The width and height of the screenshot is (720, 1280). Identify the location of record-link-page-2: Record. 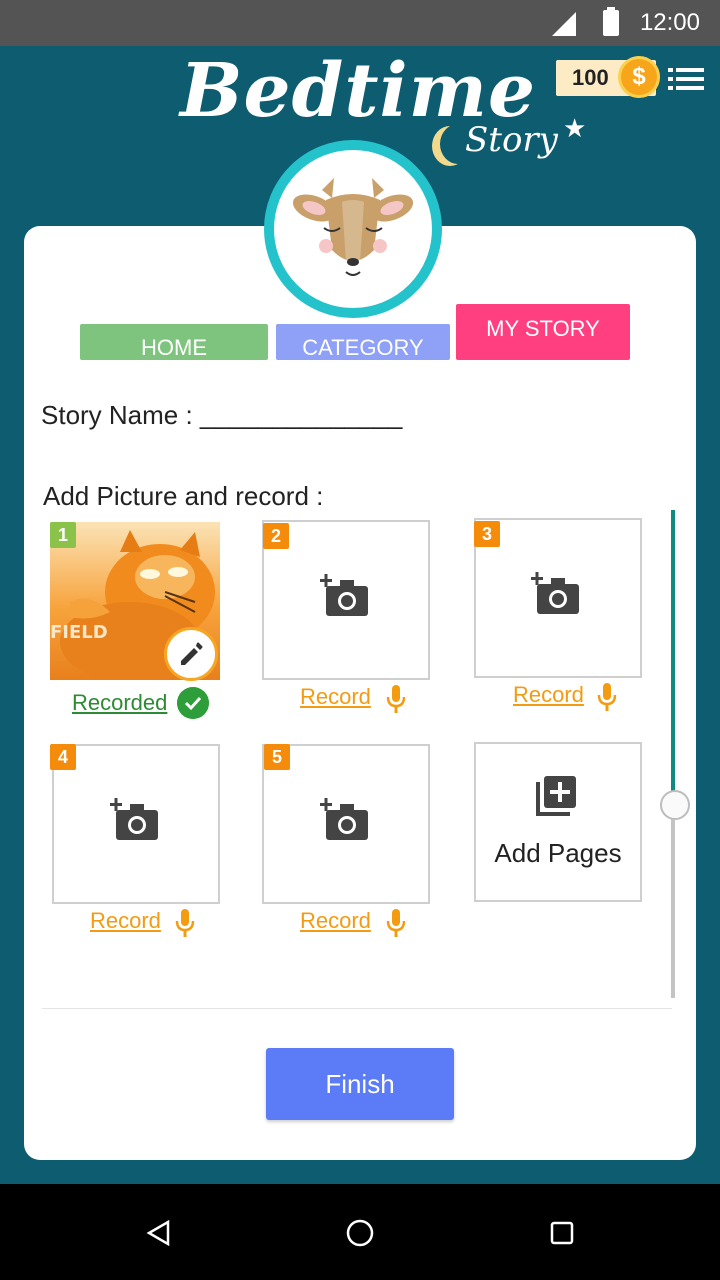
(335, 697).